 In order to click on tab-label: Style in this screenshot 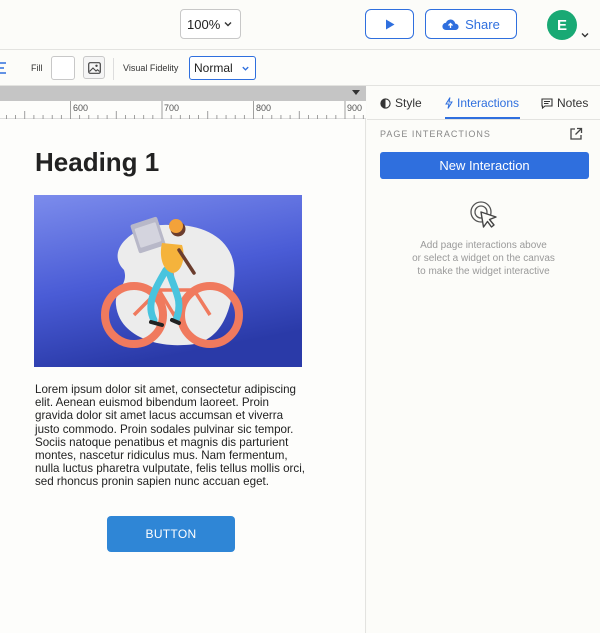, I will do `click(408, 103)`.